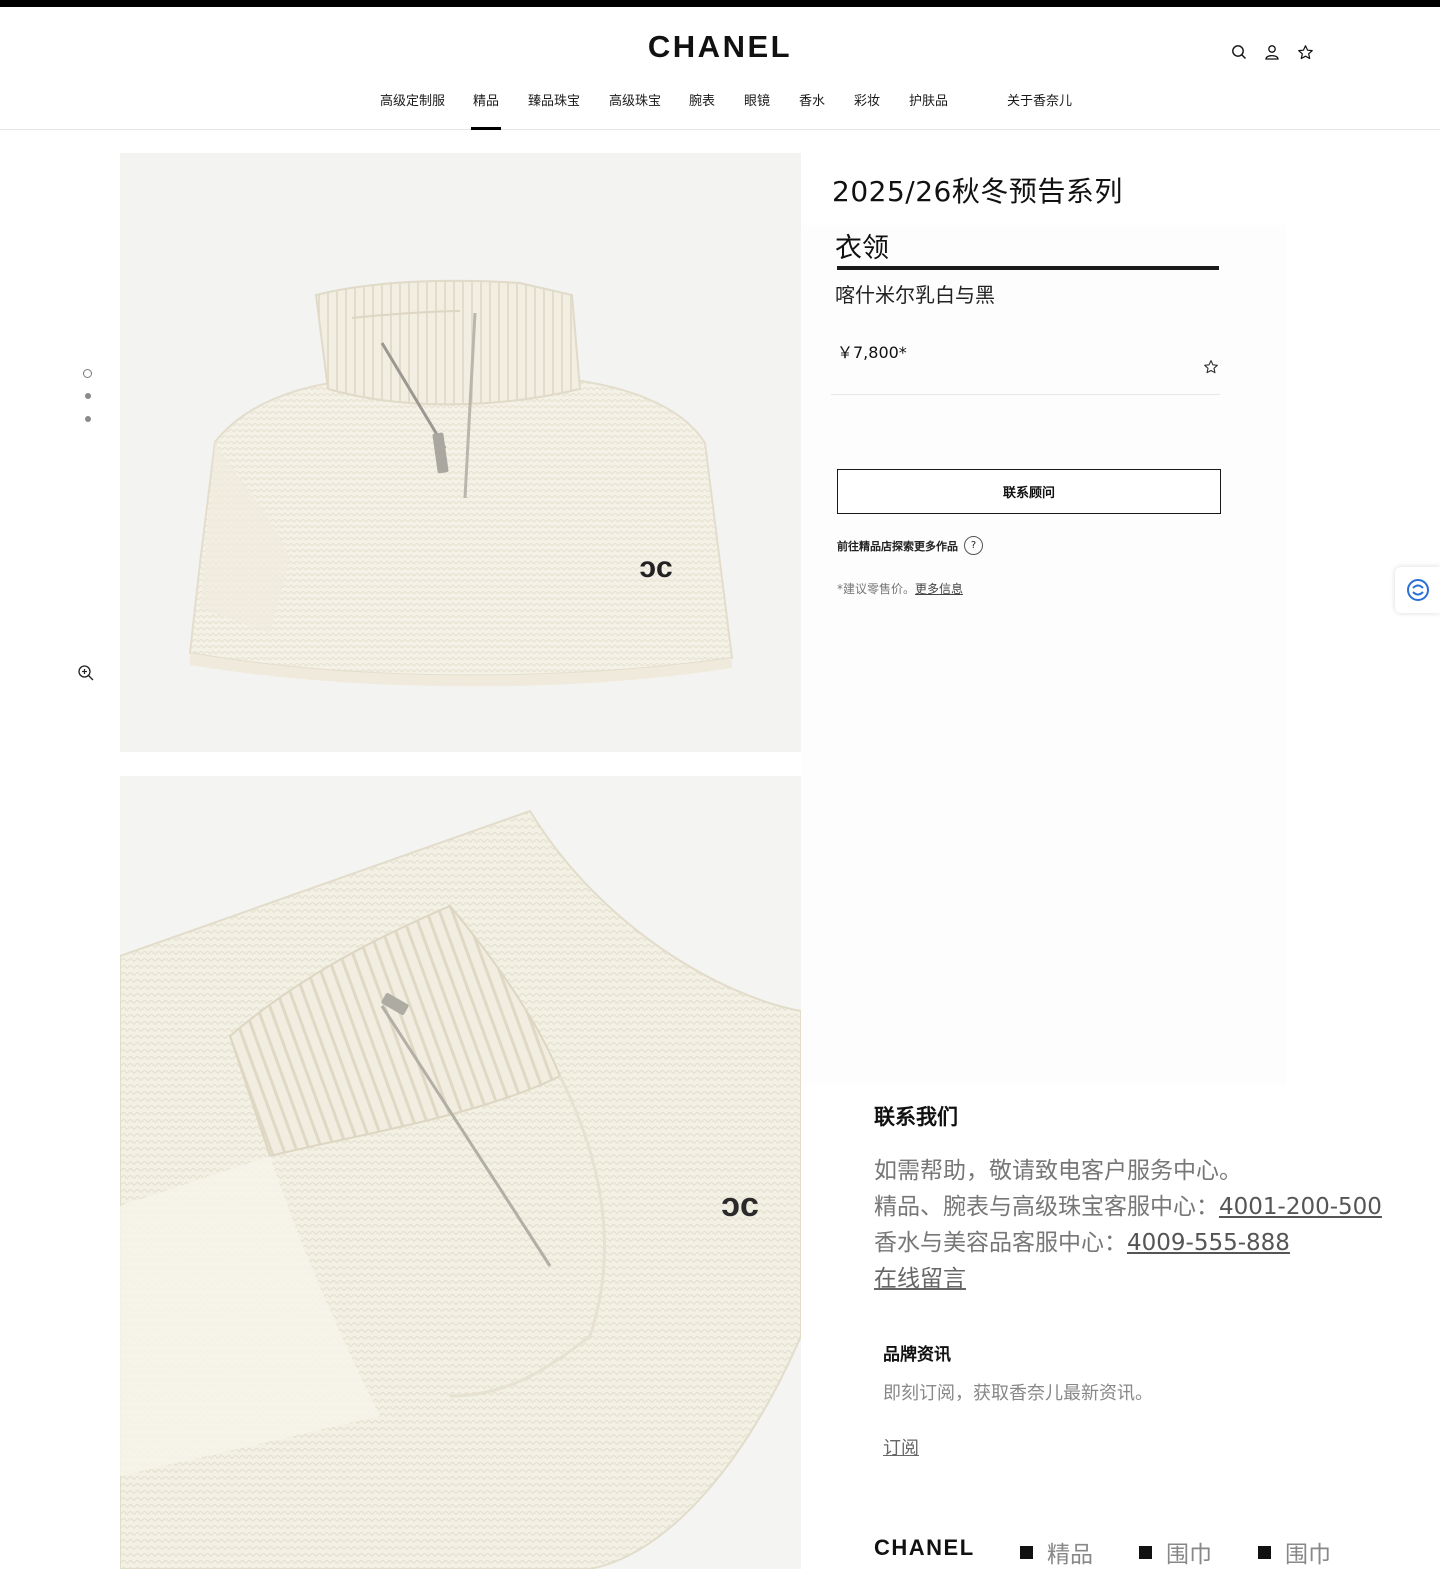 This screenshot has height=1596, width=1440. I want to click on fashion-hotline: 精品、腕表与高级珠宝客服中心：4001-200-500, so click(1128, 1204).